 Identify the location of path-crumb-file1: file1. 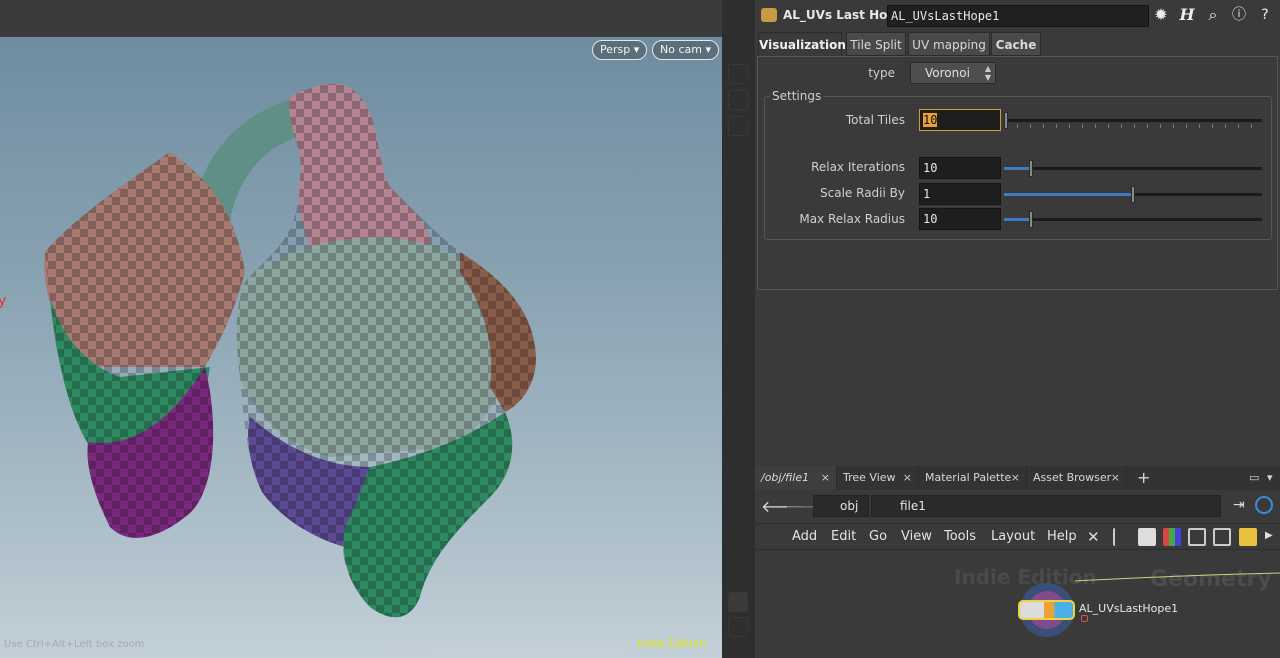
(1046, 506).